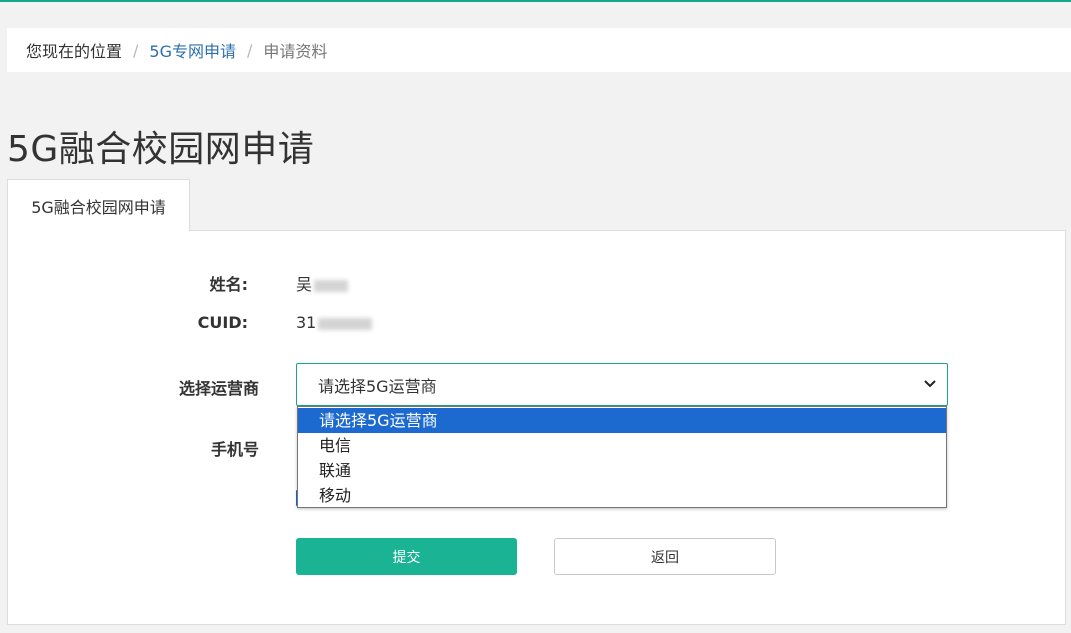 Image resolution: width=1071 pixels, height=633 pixels. I want to click on breadcrumb: 您现在的位置 / 5G专网申请 / 申请资料, so click(539, 50).